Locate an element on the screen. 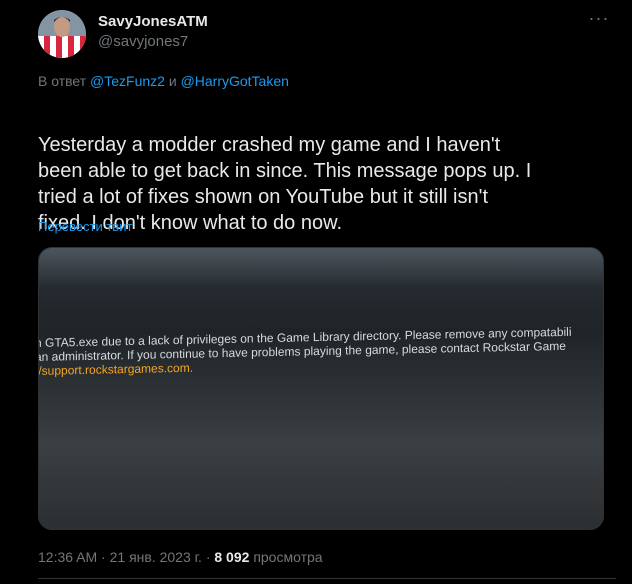 The width and height of the screenshot is (632, 584). views-count: 8 092 is located at coordinates (232, 557).